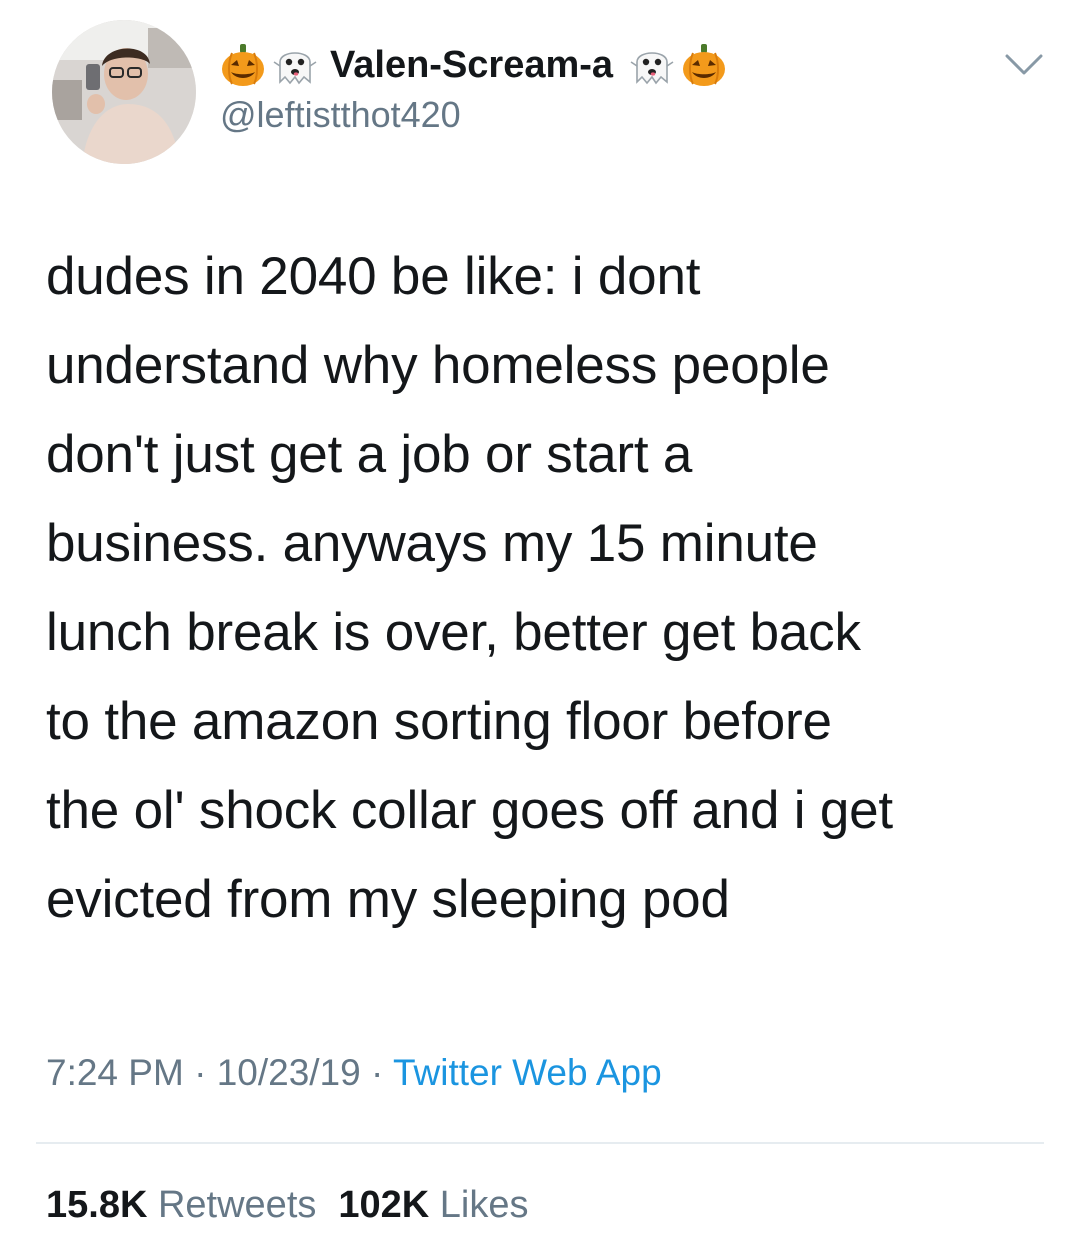  I want to click on author-name-row: Valen-Scream-a, so click(473, 65).